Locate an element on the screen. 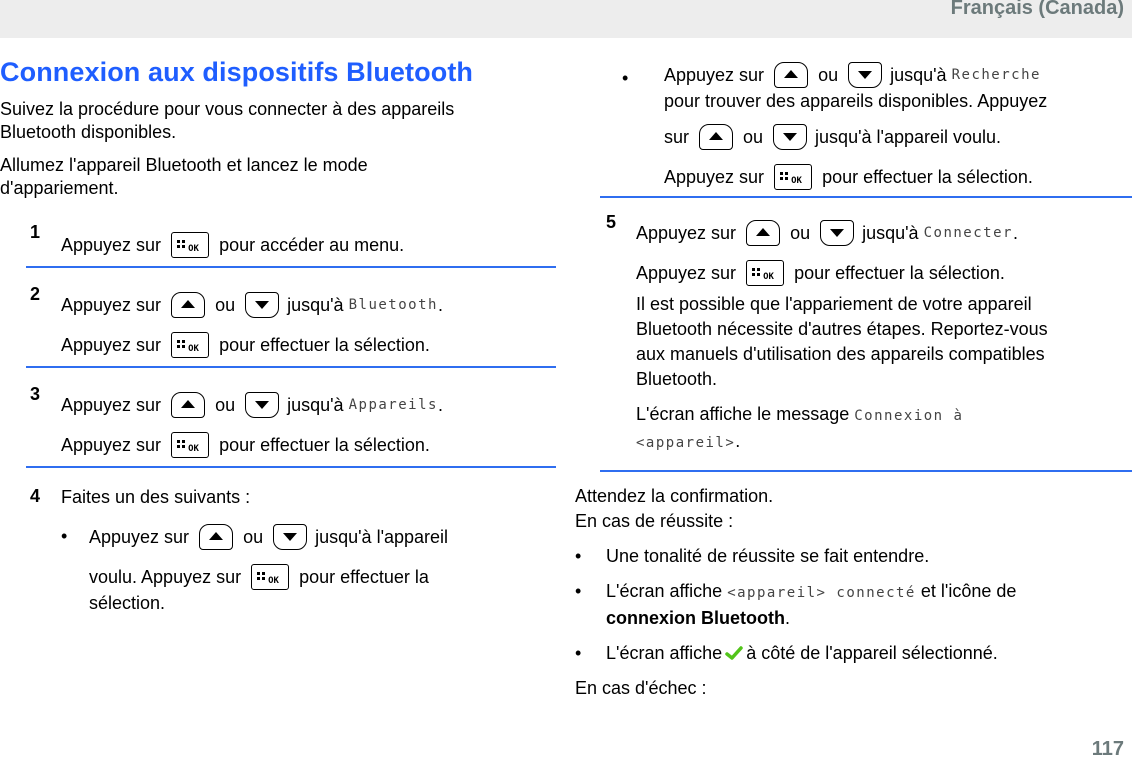  check-icon is located at coordinates (734, 653).